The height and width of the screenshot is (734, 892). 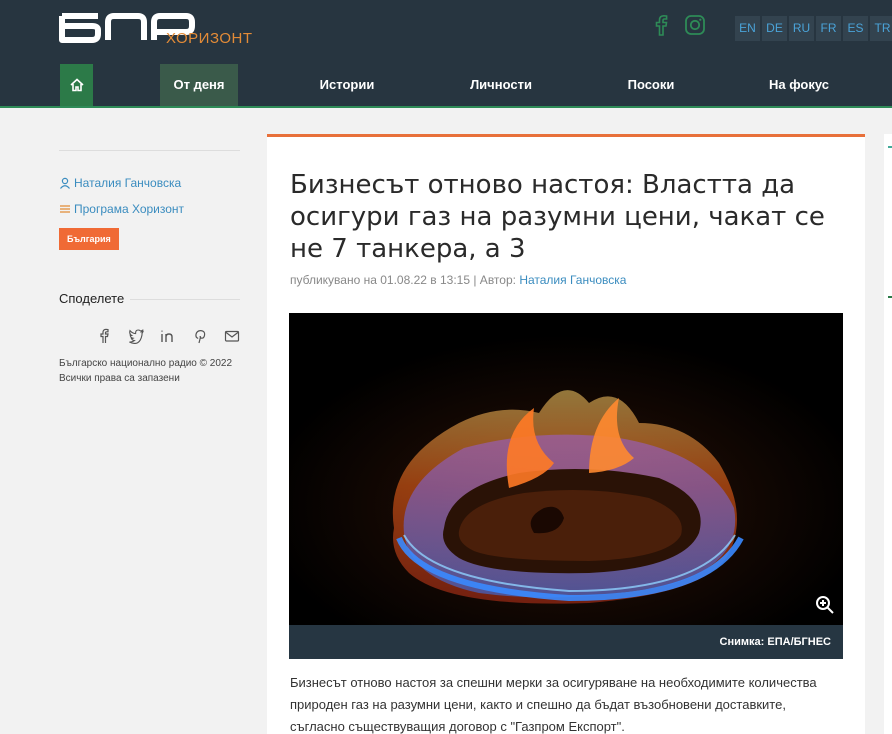 I want to click on author-link: Наталия Ганчовска, so click(x=120, y=183).